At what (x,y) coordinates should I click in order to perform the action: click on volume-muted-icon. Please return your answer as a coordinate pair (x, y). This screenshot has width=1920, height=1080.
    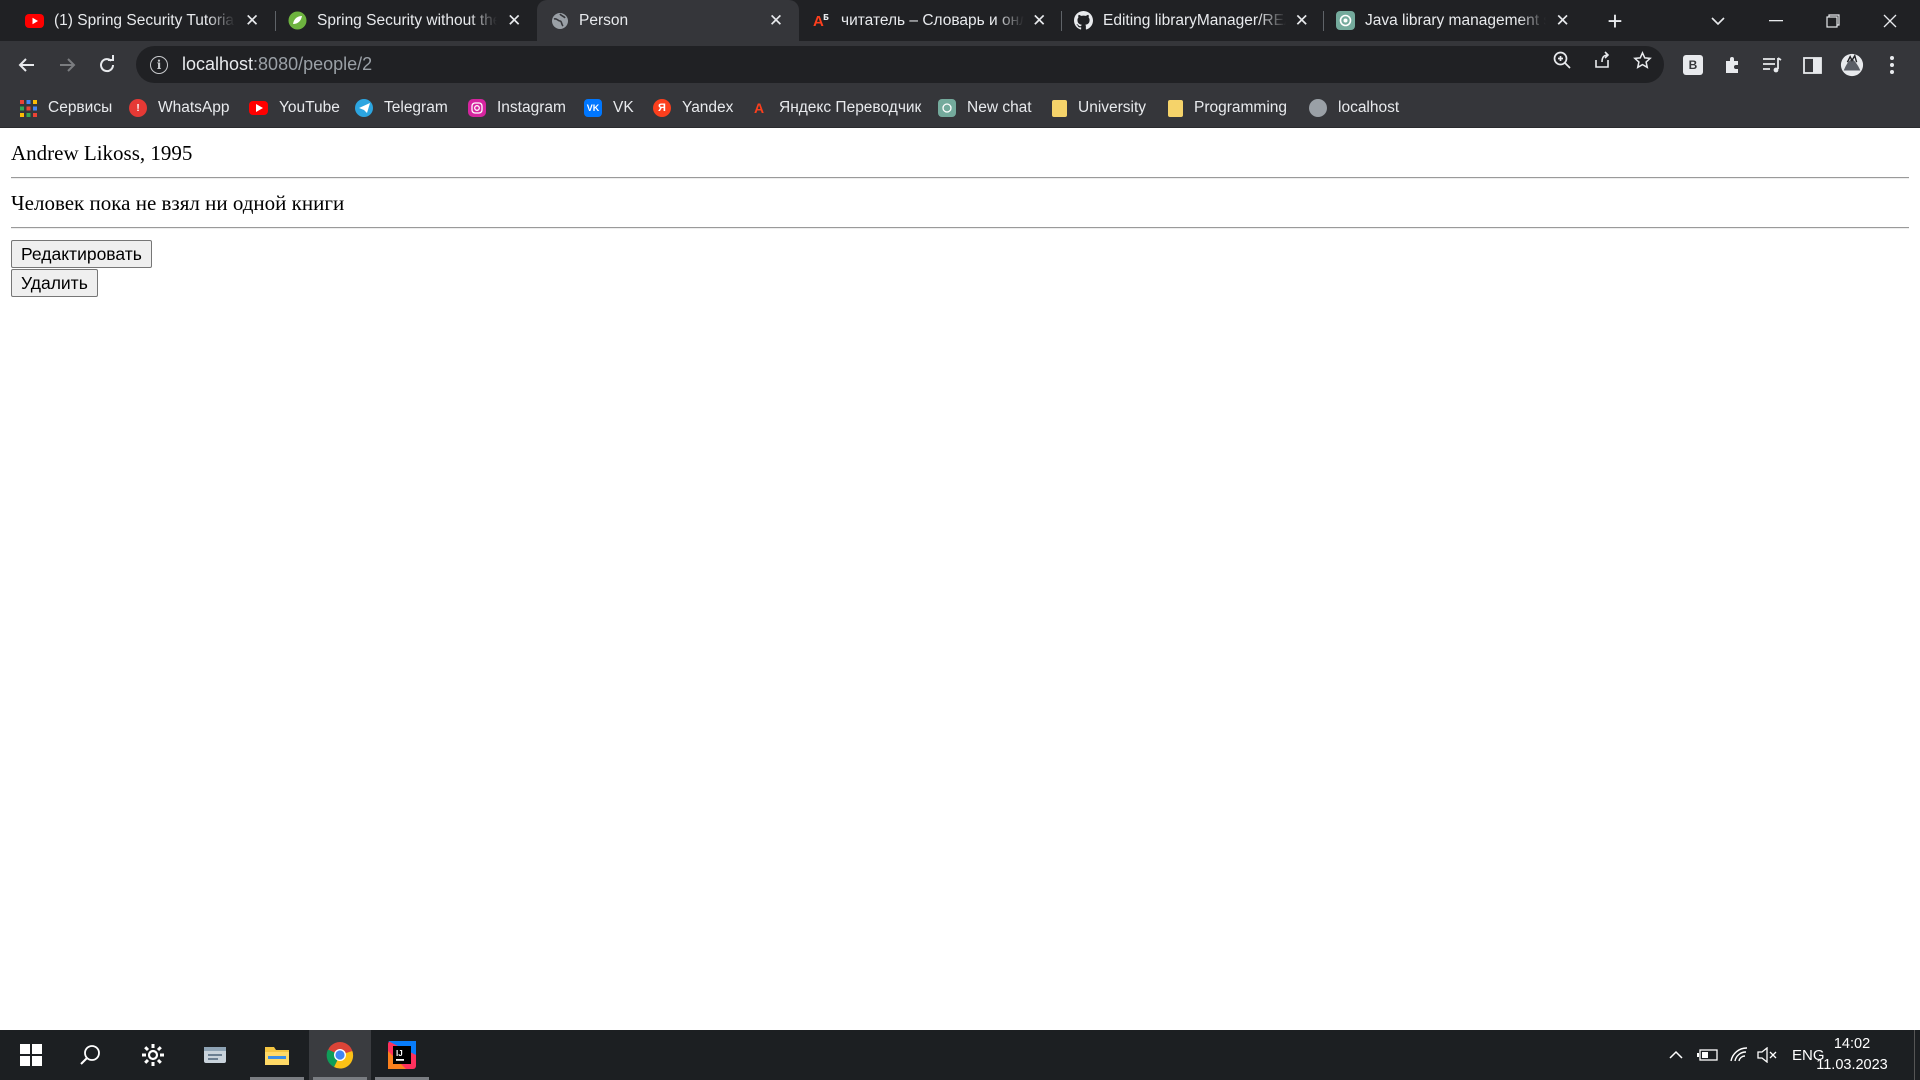
    Looking at the image, I should click on (1767, 1055).